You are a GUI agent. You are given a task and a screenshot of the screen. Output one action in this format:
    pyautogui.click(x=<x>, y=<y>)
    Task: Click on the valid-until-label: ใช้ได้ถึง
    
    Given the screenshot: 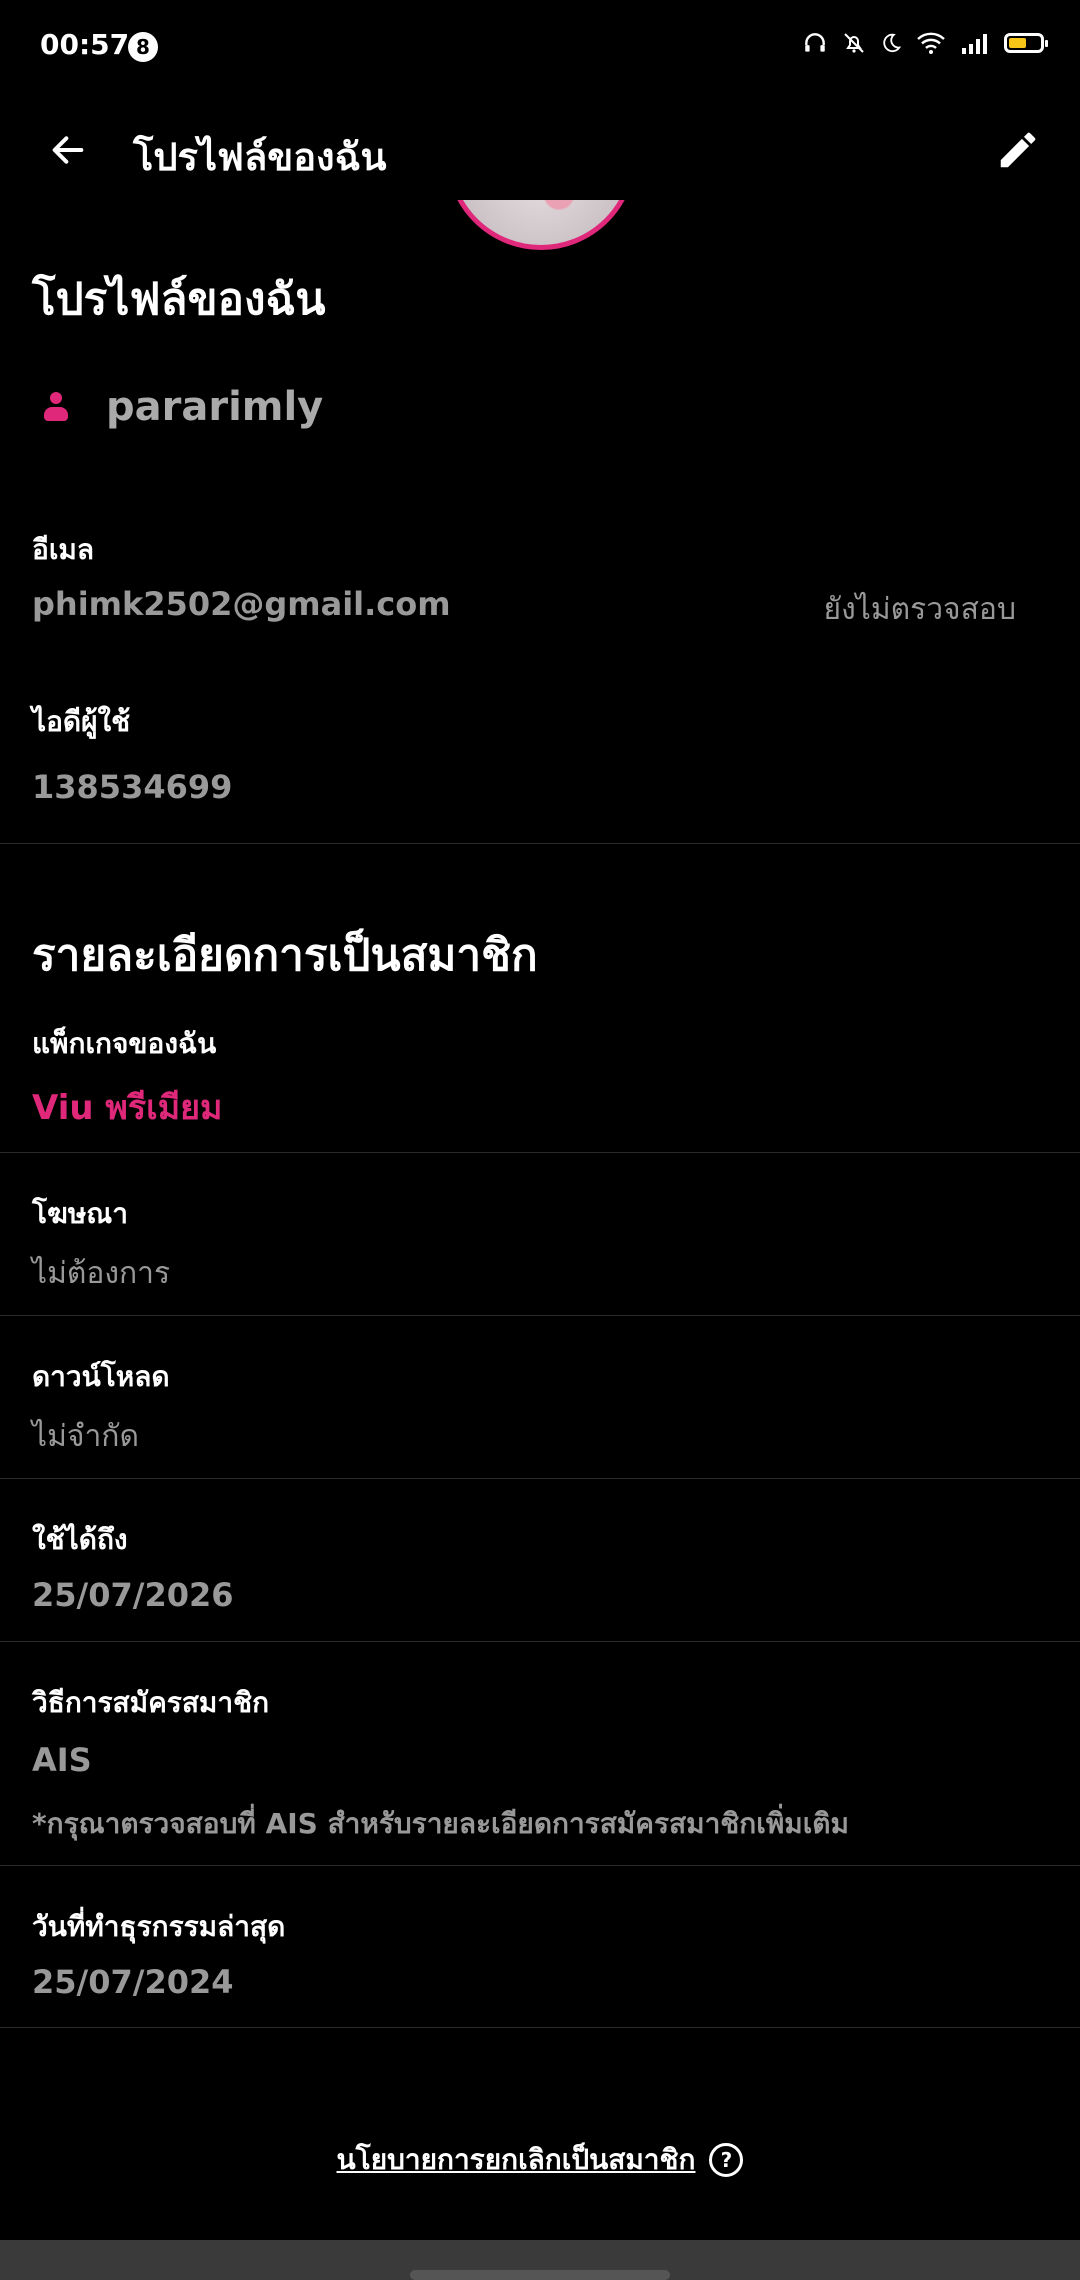 What is the action you would take?
    pyautogui.click(x=80, y=1539)
    